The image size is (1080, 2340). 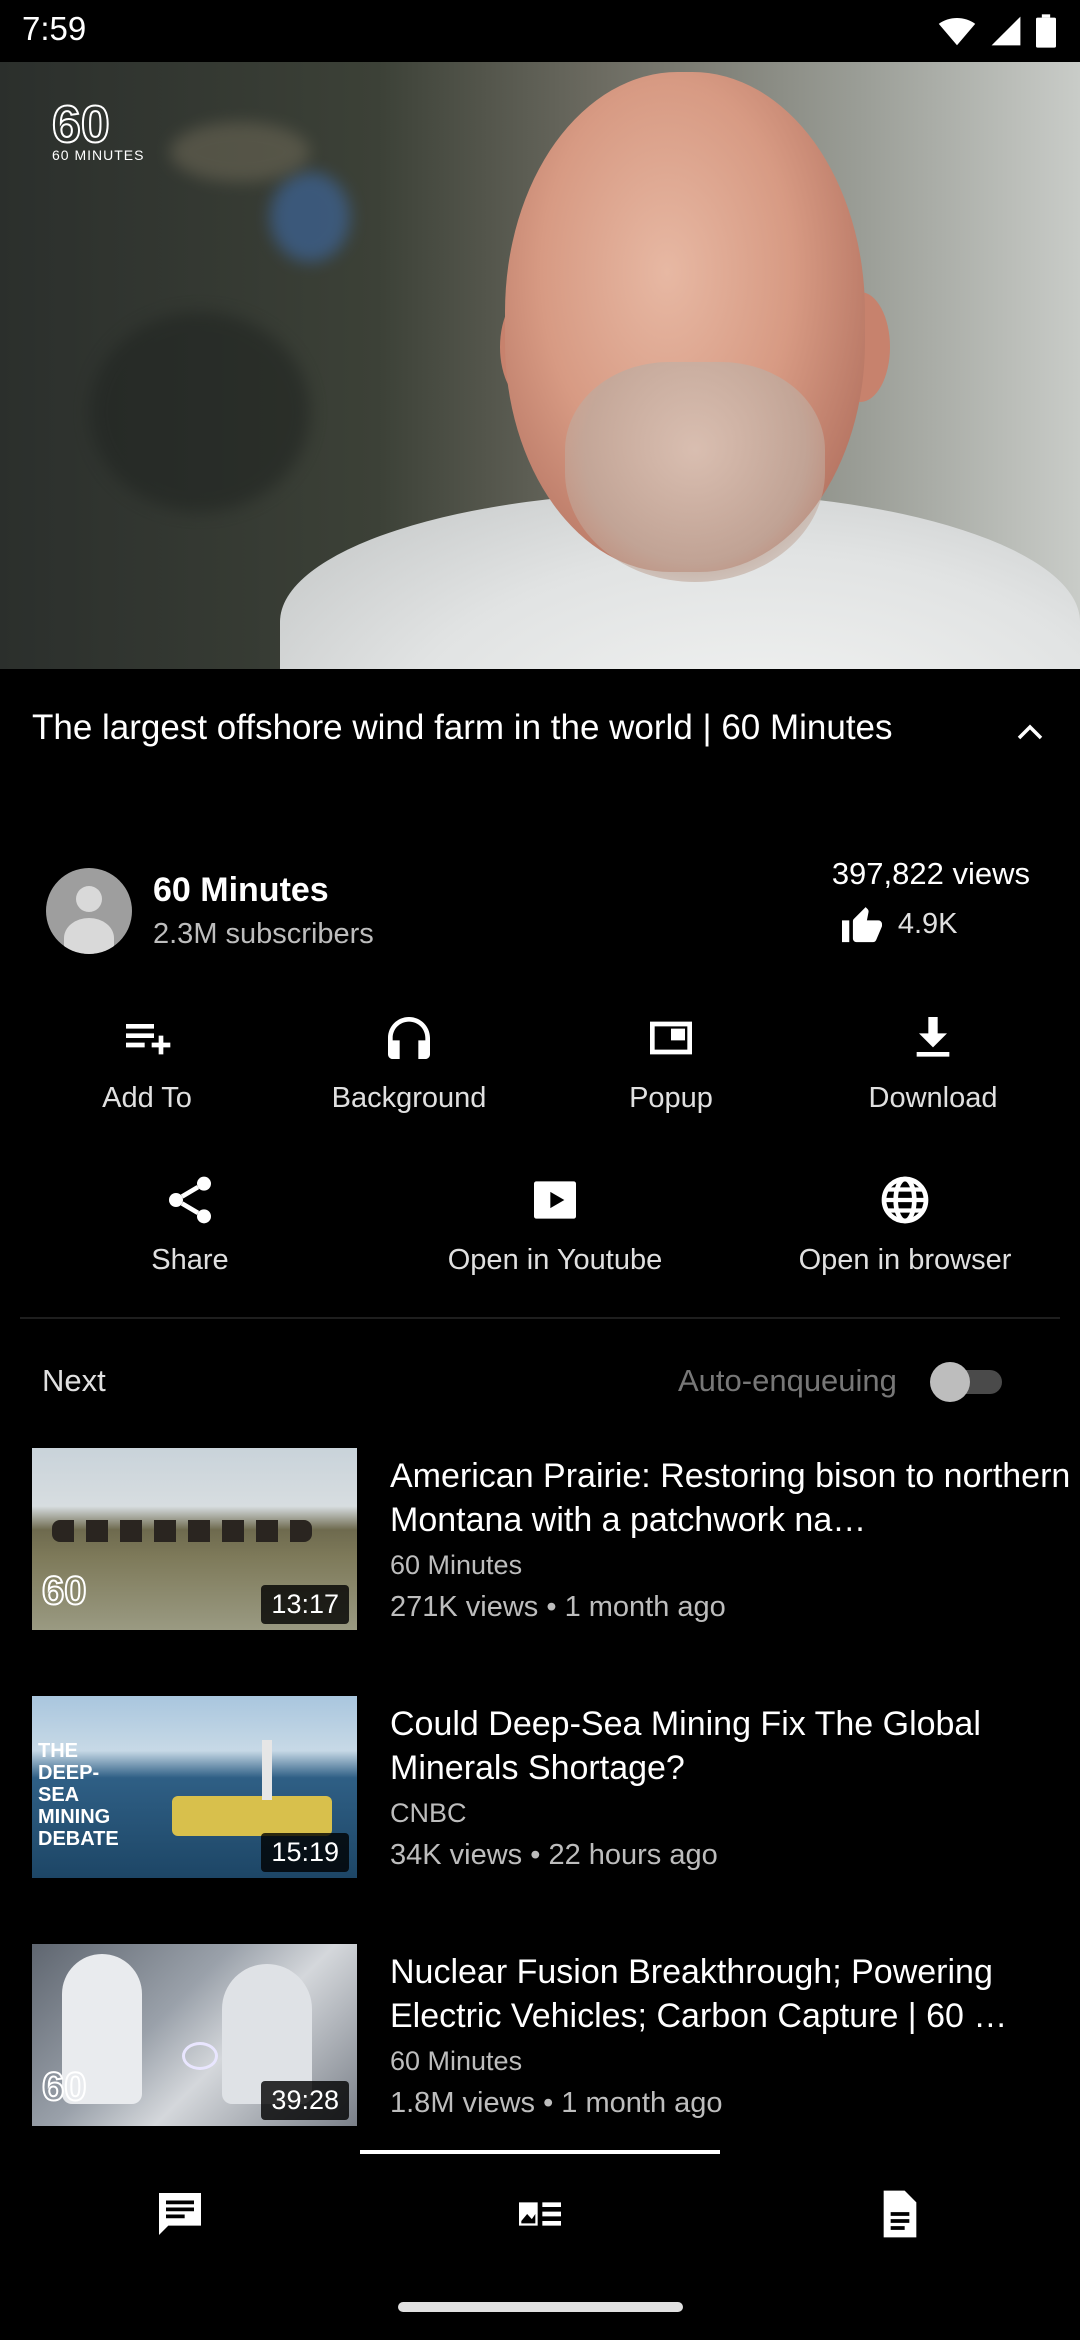 I want to click on sixty-minutes-logo: 60 60 MINUTES, so click(x=97, y=129).